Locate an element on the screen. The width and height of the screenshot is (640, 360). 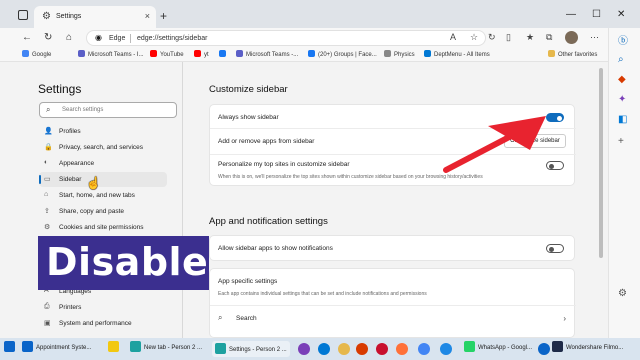
collections-icon: ⧉ is located at coordinates (549, 37).